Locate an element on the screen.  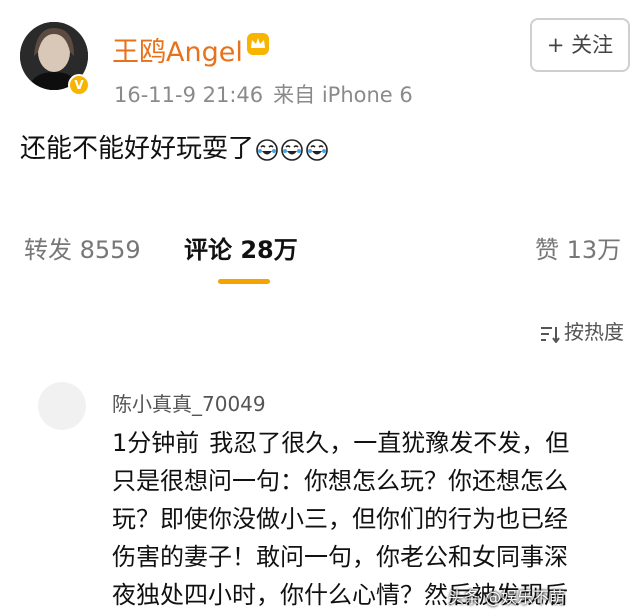
comment-line: 1分钟前 我忍了很久，一直犹豫发不发，但 is located at coordinates (372, 443).